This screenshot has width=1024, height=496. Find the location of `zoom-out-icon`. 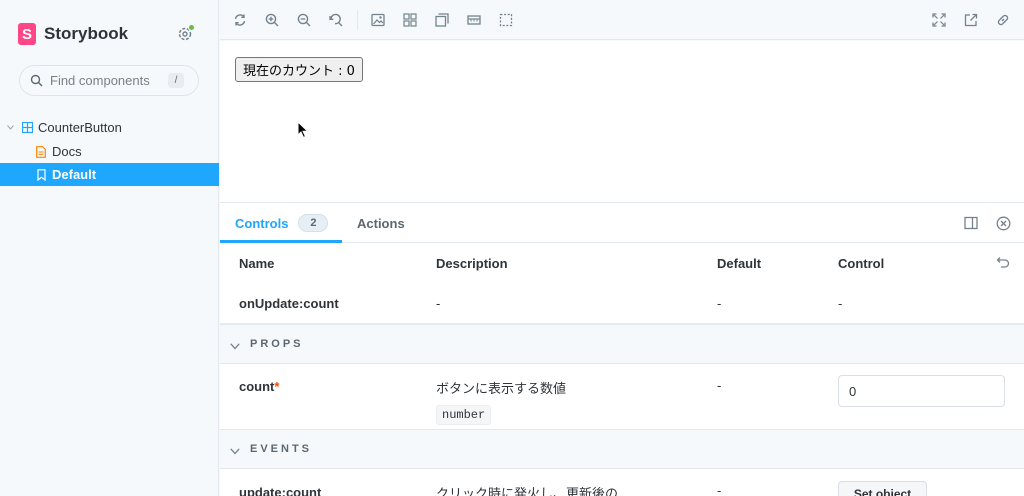

zoom-out-icon is located at coordinates (304, 20).